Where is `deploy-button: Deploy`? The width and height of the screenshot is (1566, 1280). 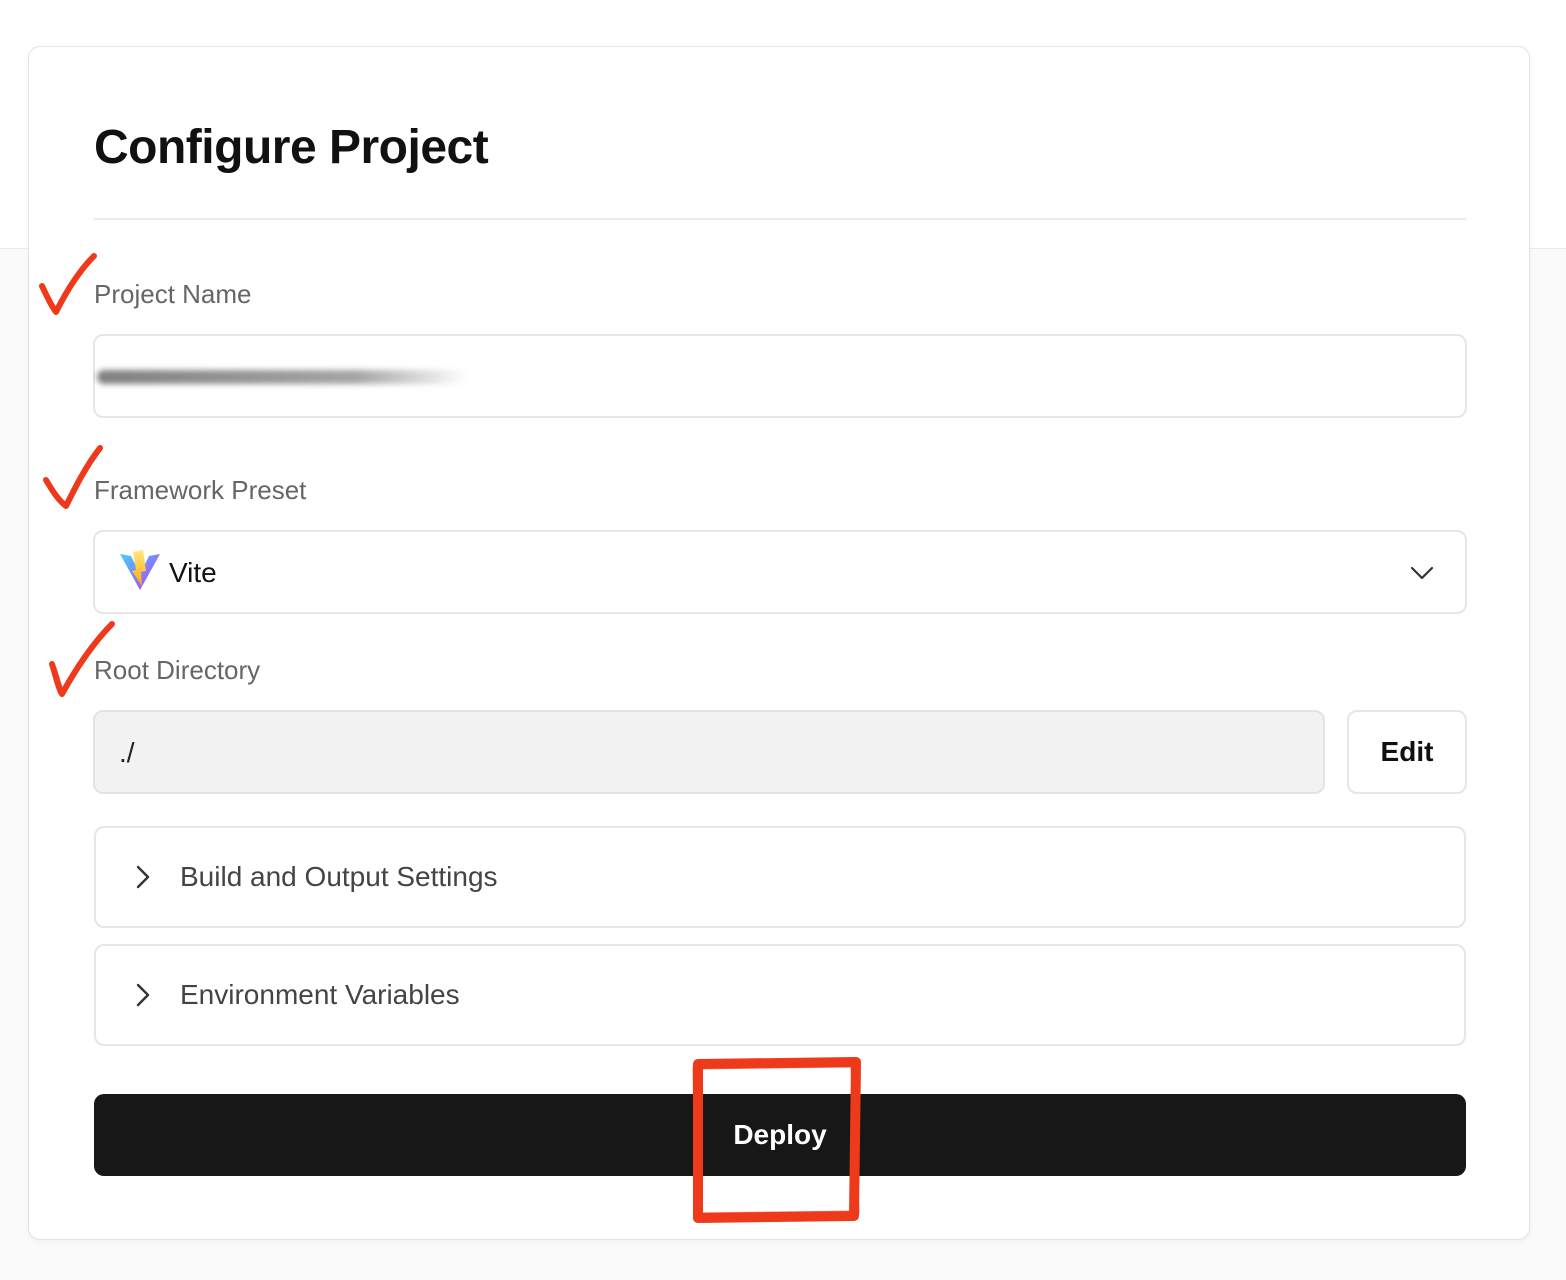
deploy-button: Deploy is located at coordinates (780, 1135).